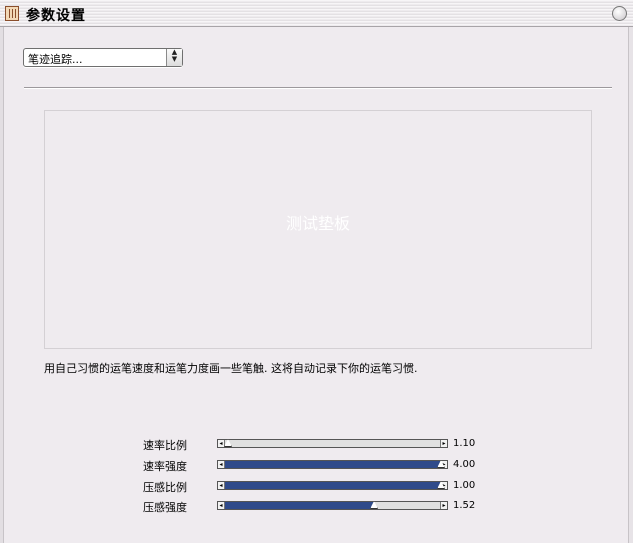 This screenshot has width=633, height=543. Describe the element at coordinates (619, 13) in the screenshot. I see `zoom-button-icon` at that location.